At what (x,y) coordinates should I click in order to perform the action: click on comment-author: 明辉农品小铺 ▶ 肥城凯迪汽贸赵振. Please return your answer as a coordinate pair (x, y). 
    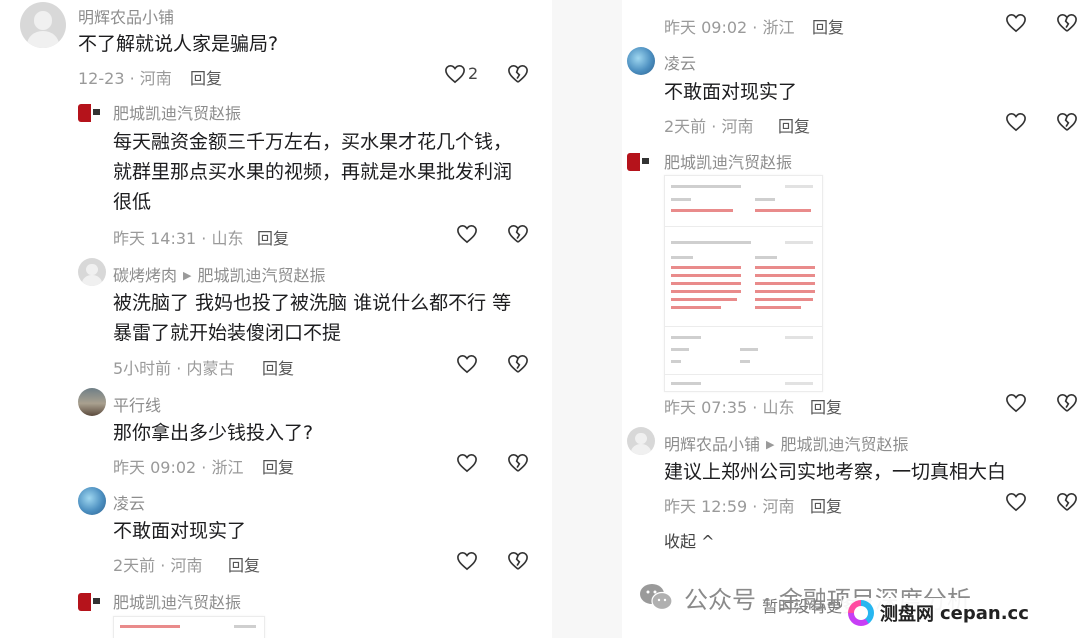
    Looking at the image, I should click on (786, 443).